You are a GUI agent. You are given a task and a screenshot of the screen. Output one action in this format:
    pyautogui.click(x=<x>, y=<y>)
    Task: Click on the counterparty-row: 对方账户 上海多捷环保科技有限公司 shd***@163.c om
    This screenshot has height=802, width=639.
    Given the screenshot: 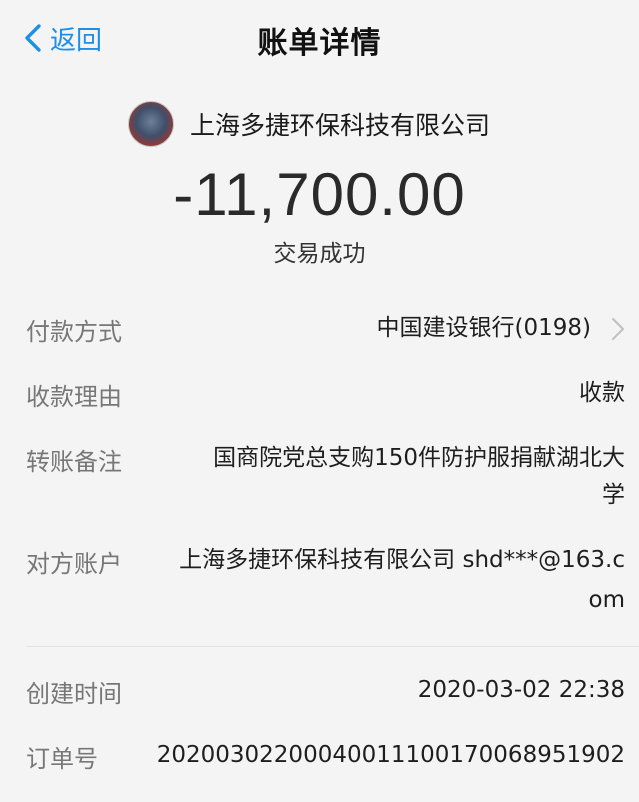 What is the action you would take?
    pyautogui.click(x=319, y=582)
    